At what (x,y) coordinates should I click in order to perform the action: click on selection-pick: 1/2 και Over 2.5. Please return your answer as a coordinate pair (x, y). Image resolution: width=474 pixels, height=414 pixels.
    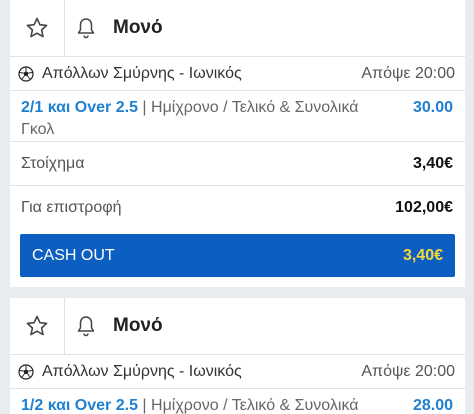
    Looking at the image, I should click on (79, 405).